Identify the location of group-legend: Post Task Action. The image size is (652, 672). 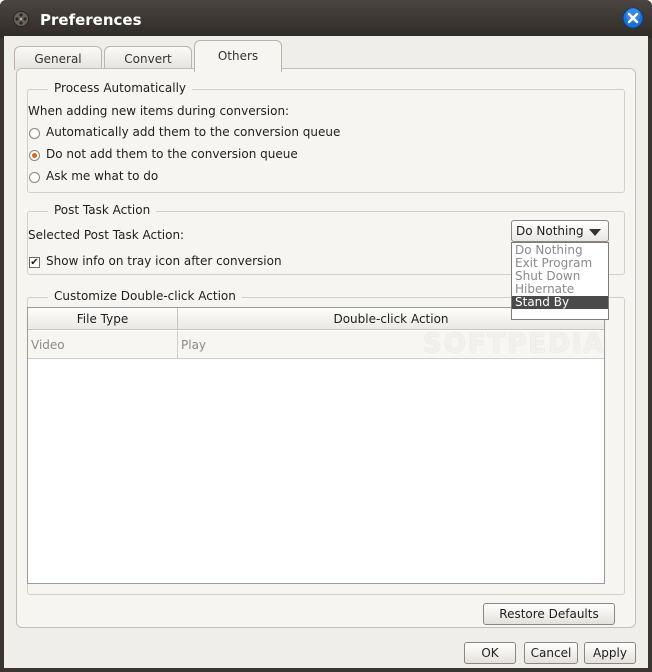
(102, 210).